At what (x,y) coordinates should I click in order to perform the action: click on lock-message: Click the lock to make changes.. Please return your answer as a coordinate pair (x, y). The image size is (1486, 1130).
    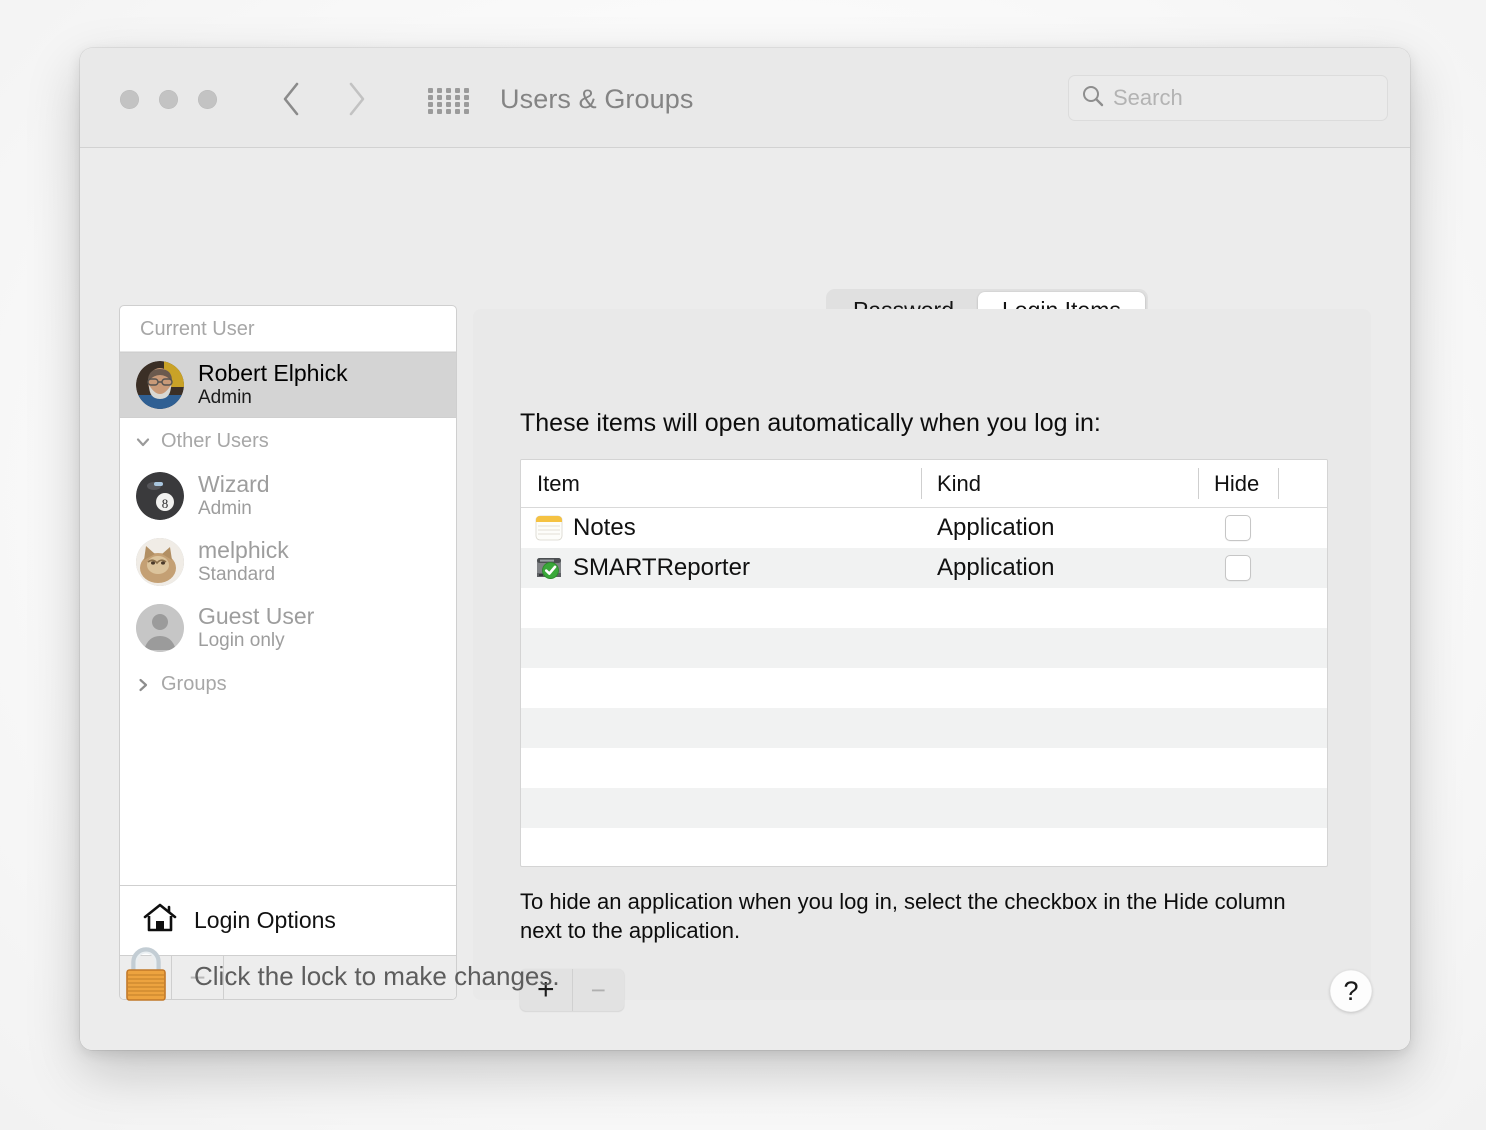
    Looking at the image, I should click on (377, 976).